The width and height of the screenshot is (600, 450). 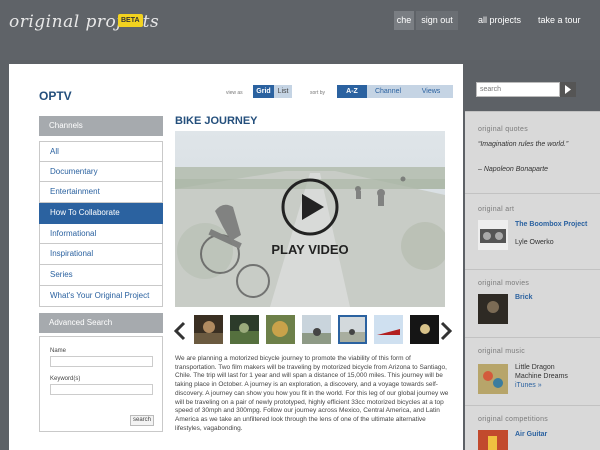 What do you see at coordinates (101, 255) in the screenshot?
I see `channel-item-inspirational: Inspirational` at bounding box center [101, 255].